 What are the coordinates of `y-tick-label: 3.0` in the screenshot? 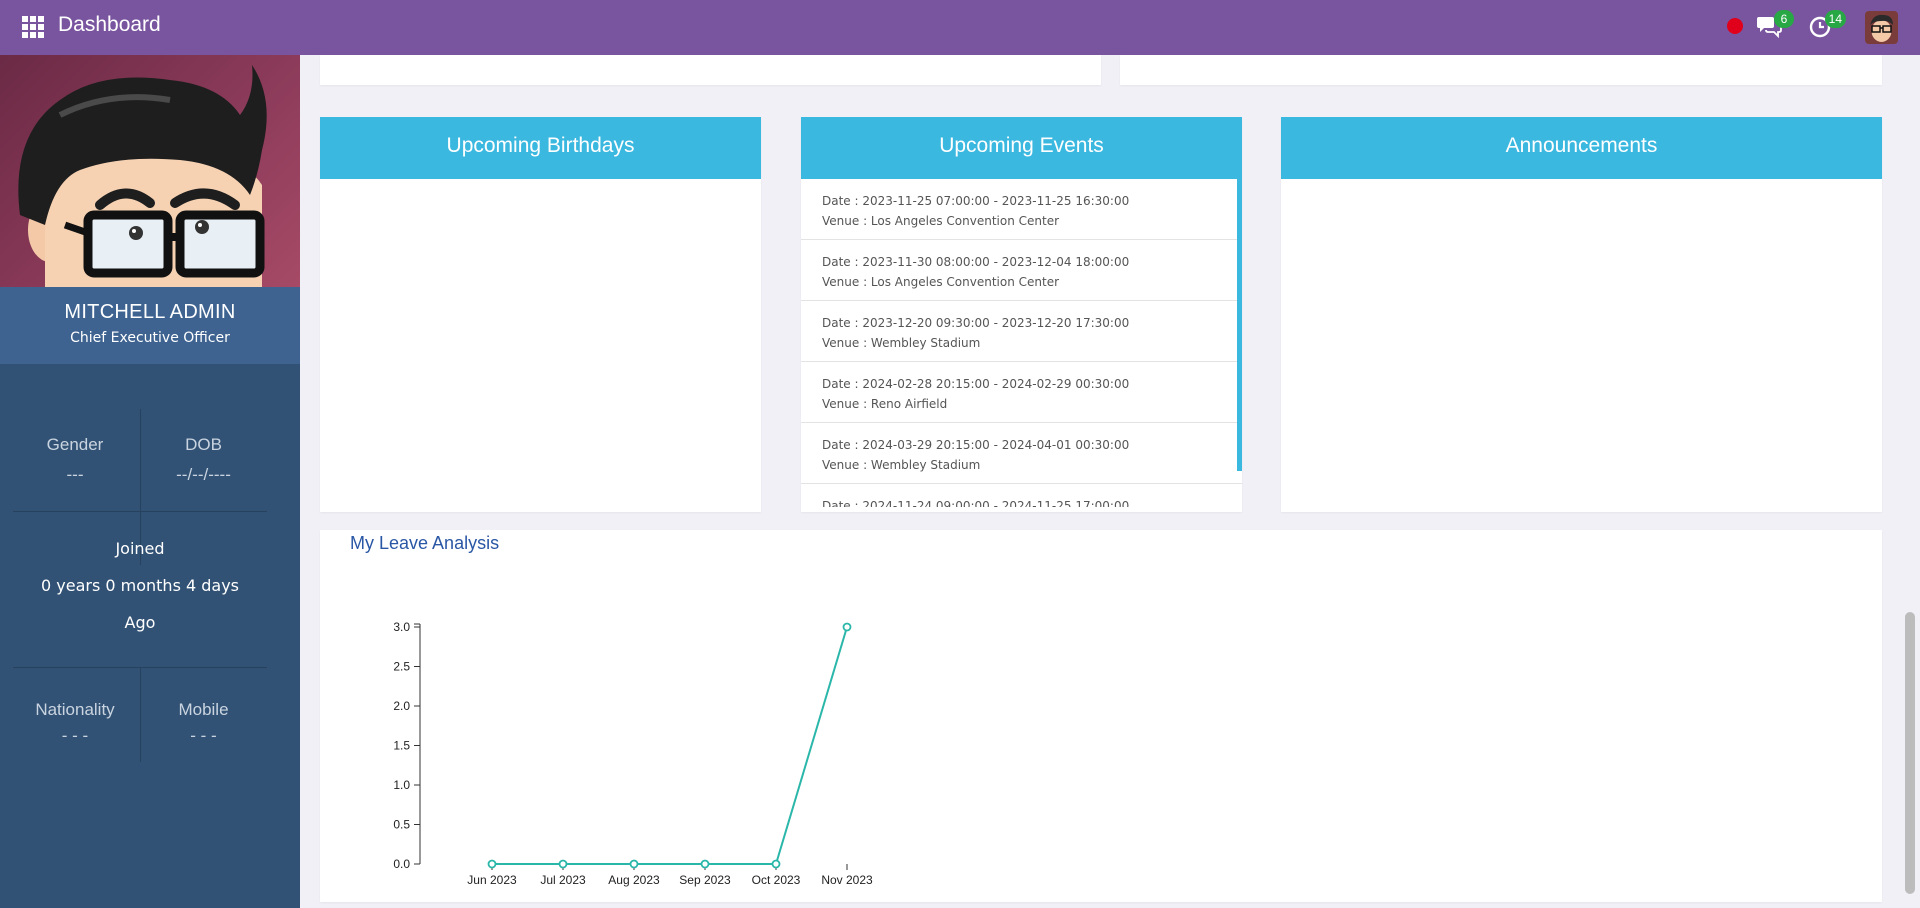 It's located at (401, 627).